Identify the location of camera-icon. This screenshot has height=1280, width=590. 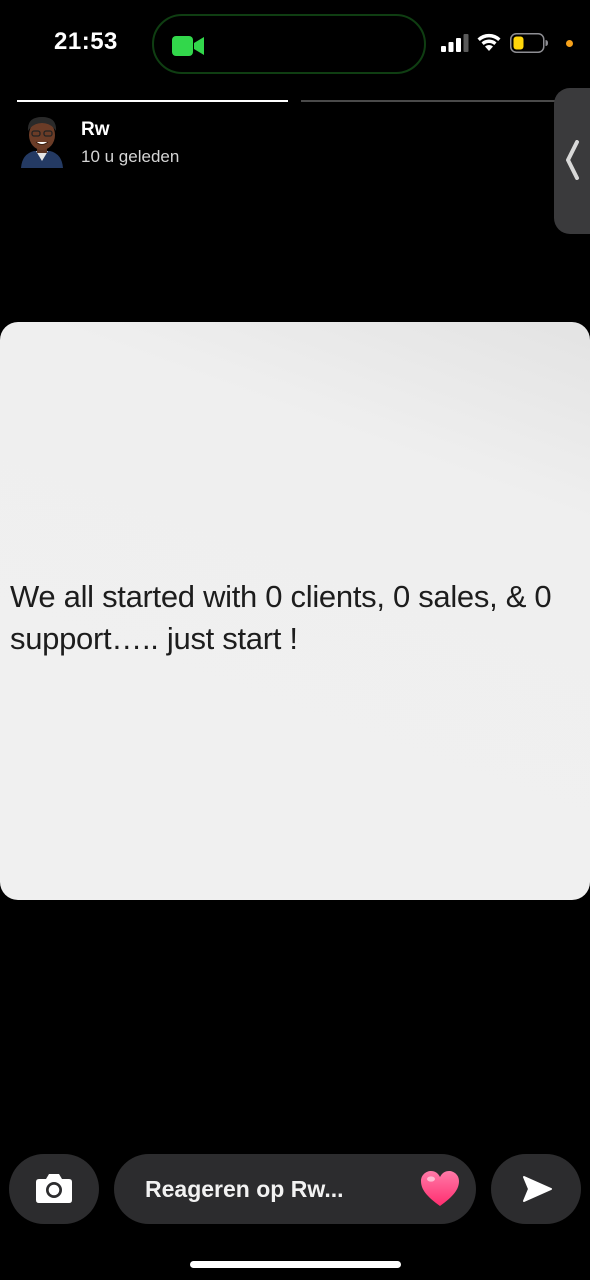
(54, 1188).